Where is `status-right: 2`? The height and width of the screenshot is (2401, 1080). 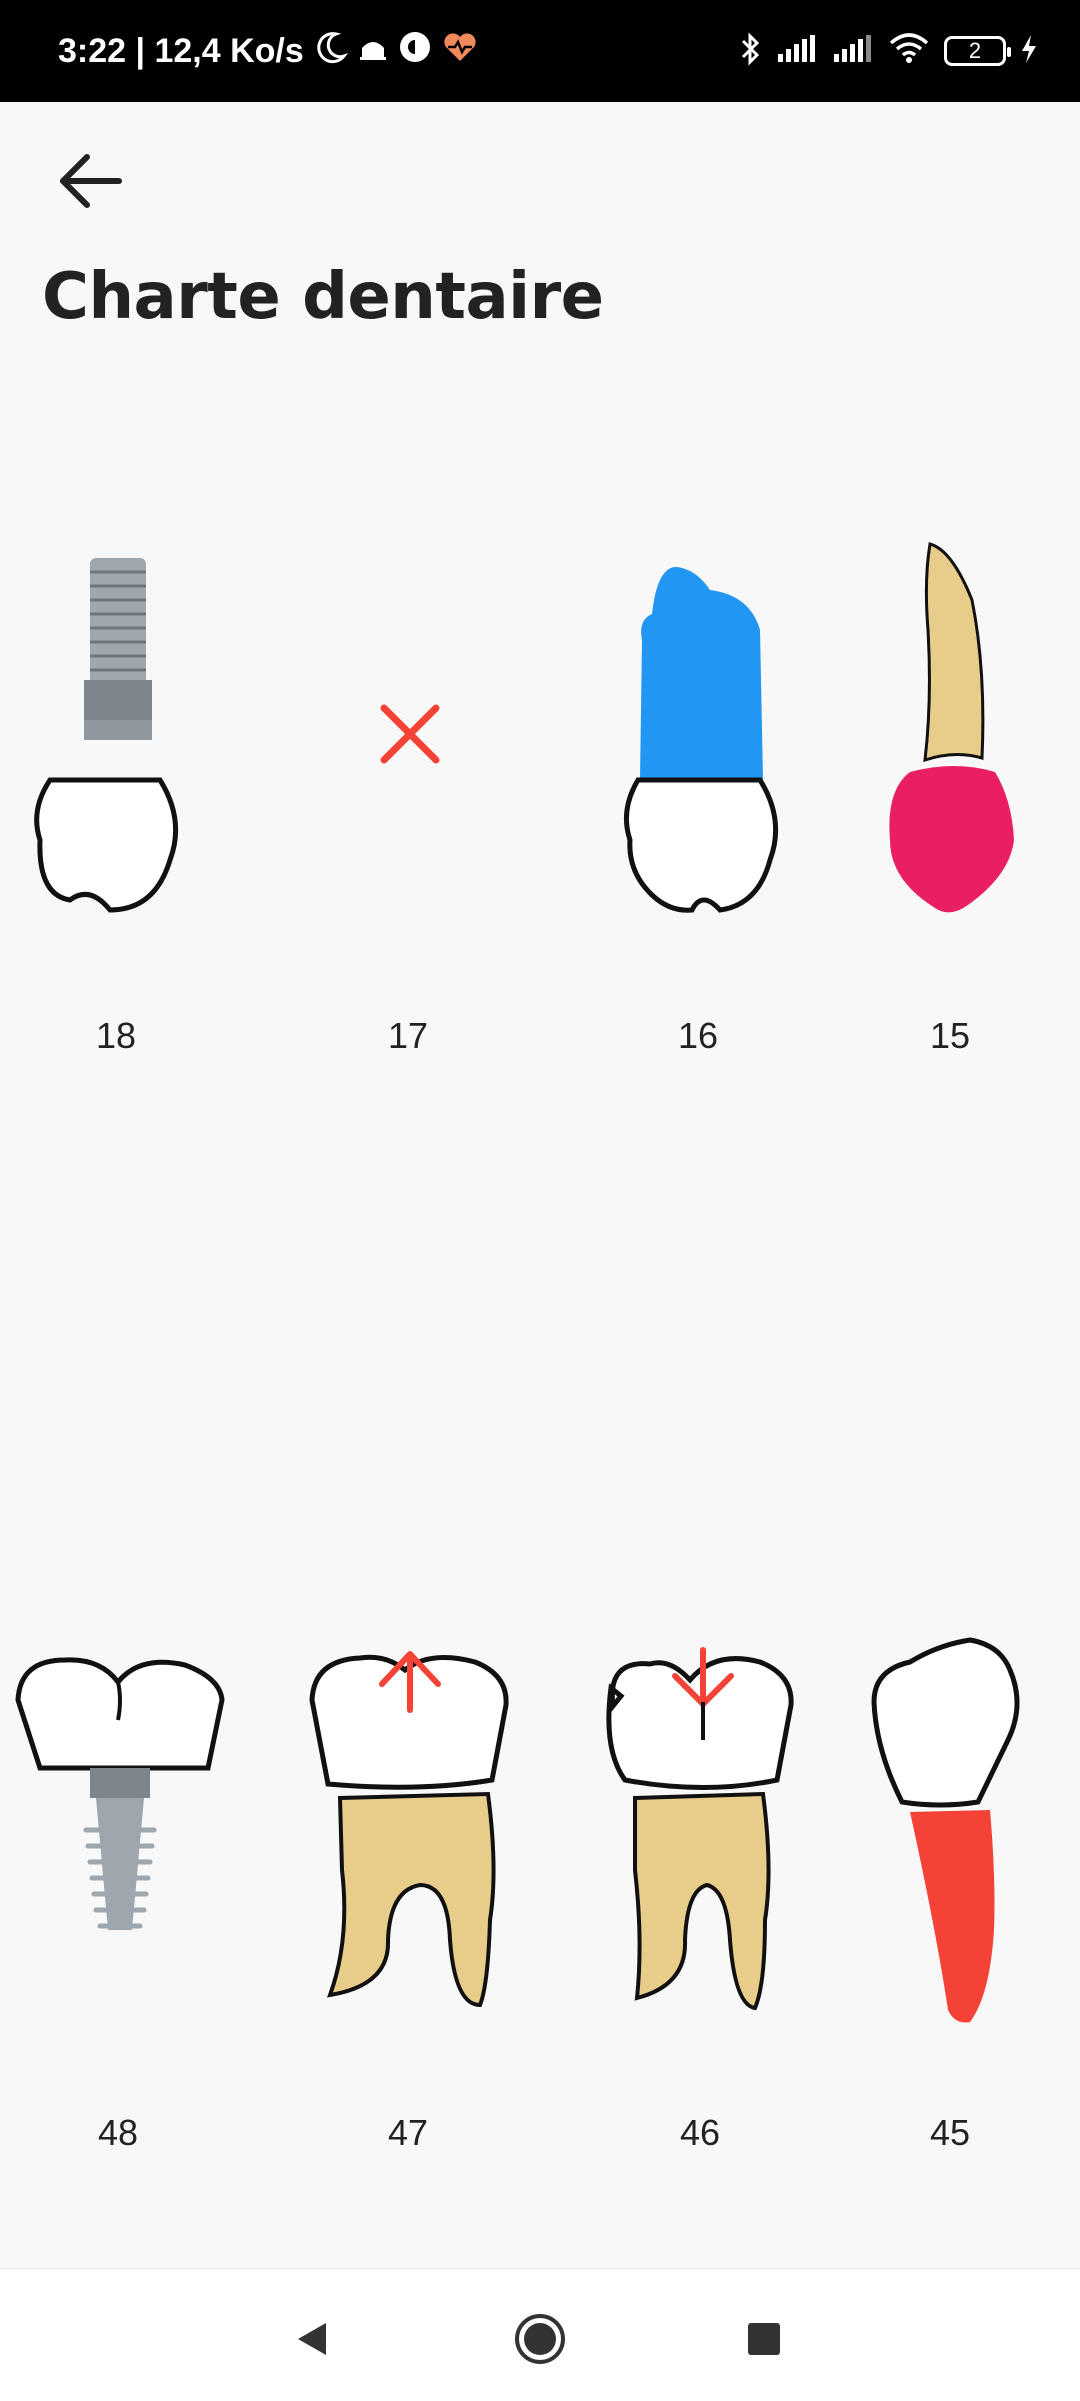 status-right: 2 is located at coordinates (889, 51).